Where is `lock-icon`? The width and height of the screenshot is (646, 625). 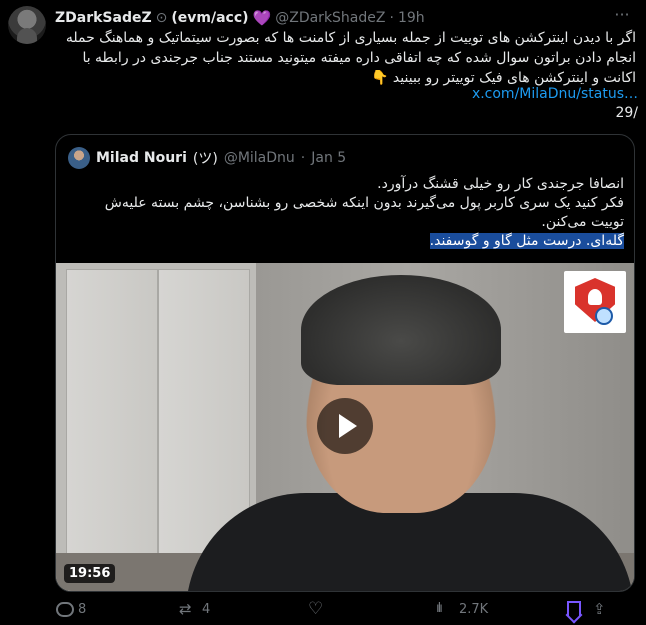
lock-icon is located at coordinates (595, 297).